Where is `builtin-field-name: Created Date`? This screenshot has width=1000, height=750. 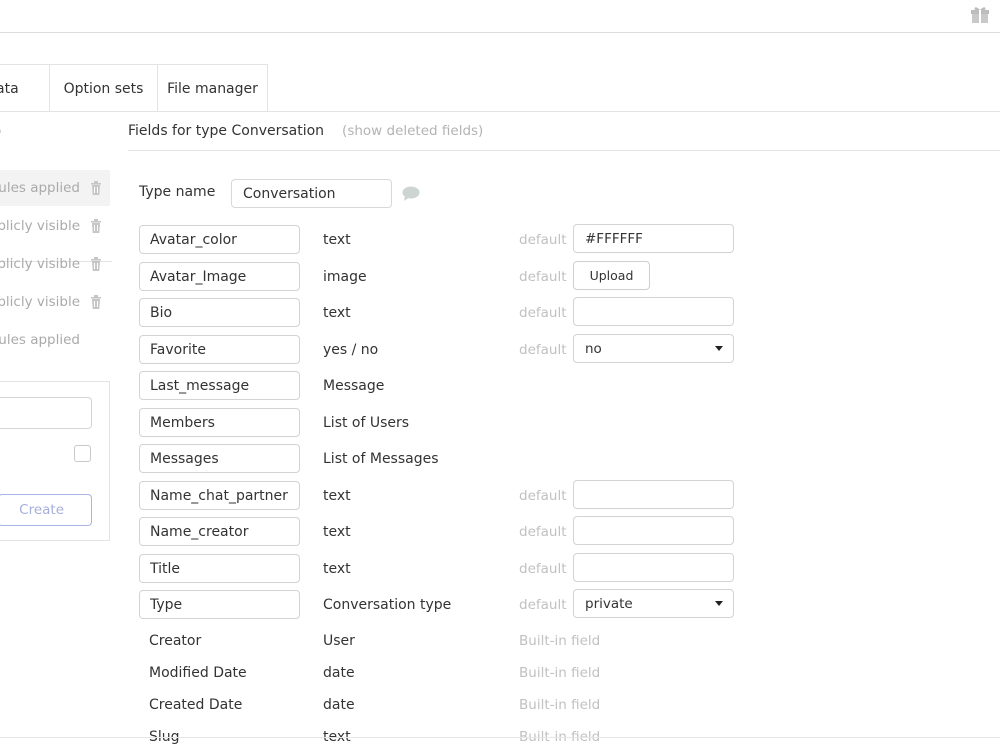 builtin-field-name: Created Date is located at coordinates (219, 704).